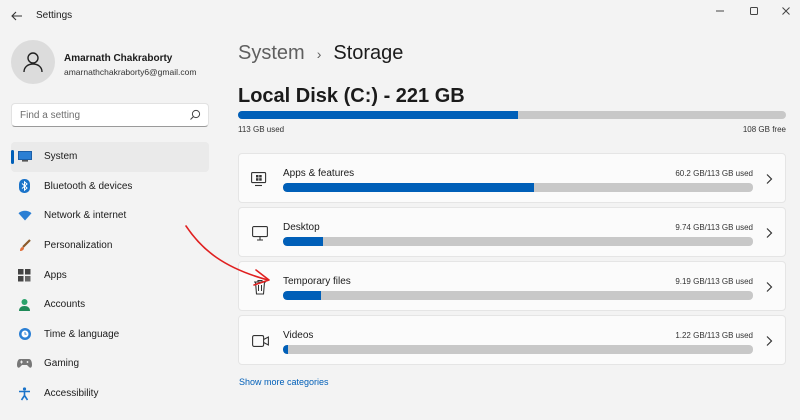 The image size is (800, 420). I want to click on avatar, so click(33, 62).